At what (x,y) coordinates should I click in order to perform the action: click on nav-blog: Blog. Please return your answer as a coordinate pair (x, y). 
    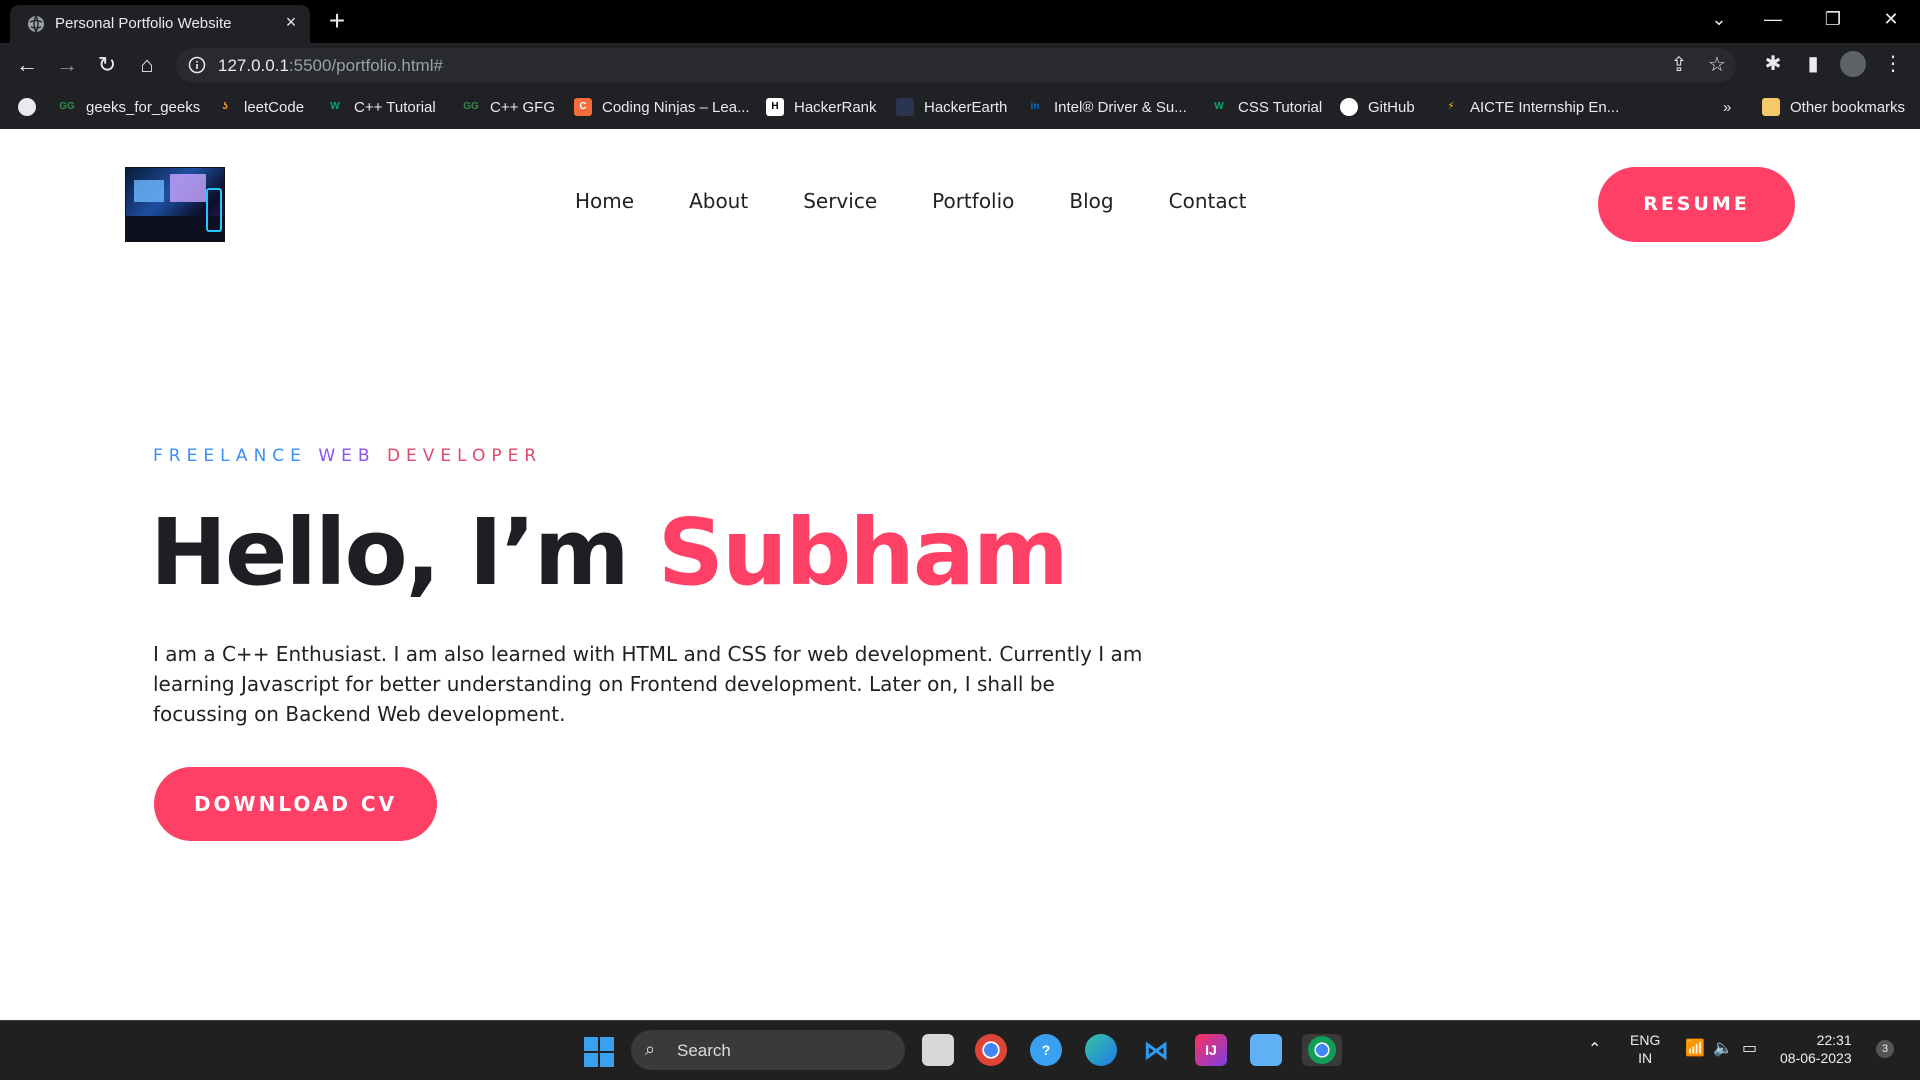
    Looking at the image, I should click on (1091, 204).